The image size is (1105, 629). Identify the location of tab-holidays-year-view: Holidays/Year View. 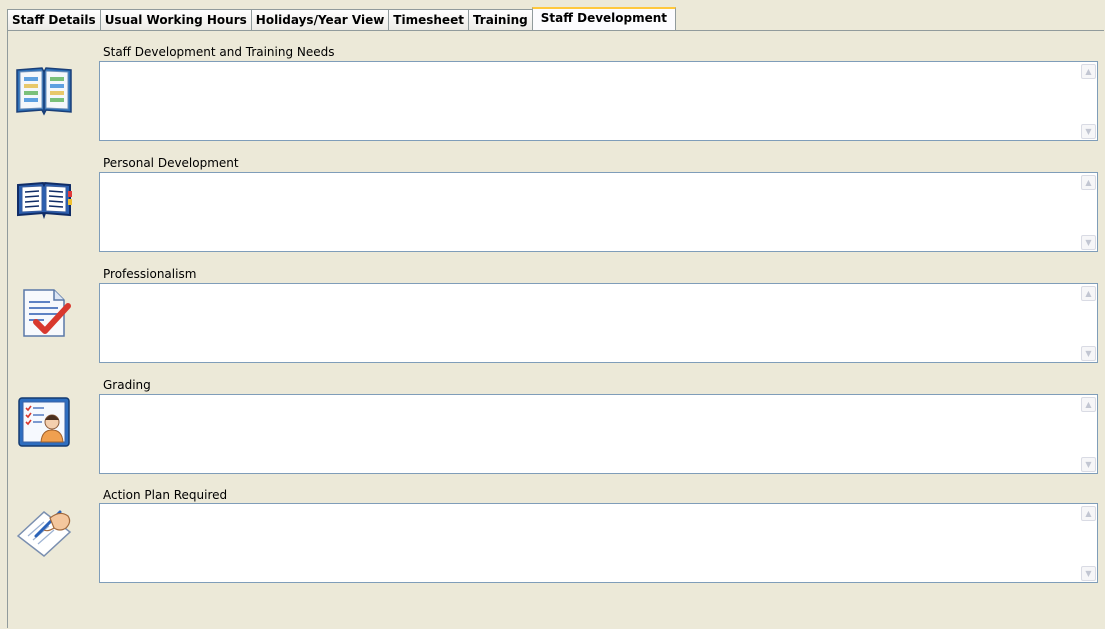
(320, 19).